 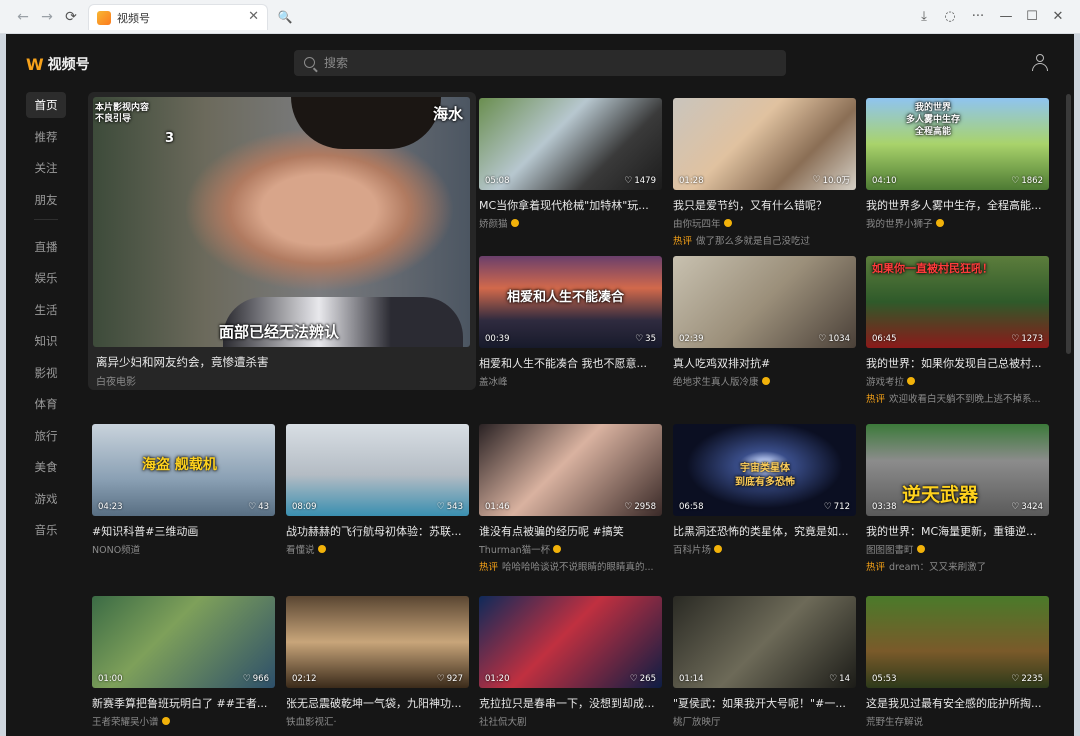 I want to click on video-thumbnail: 01:20 ♡ 265, so click(x=570, y=642).